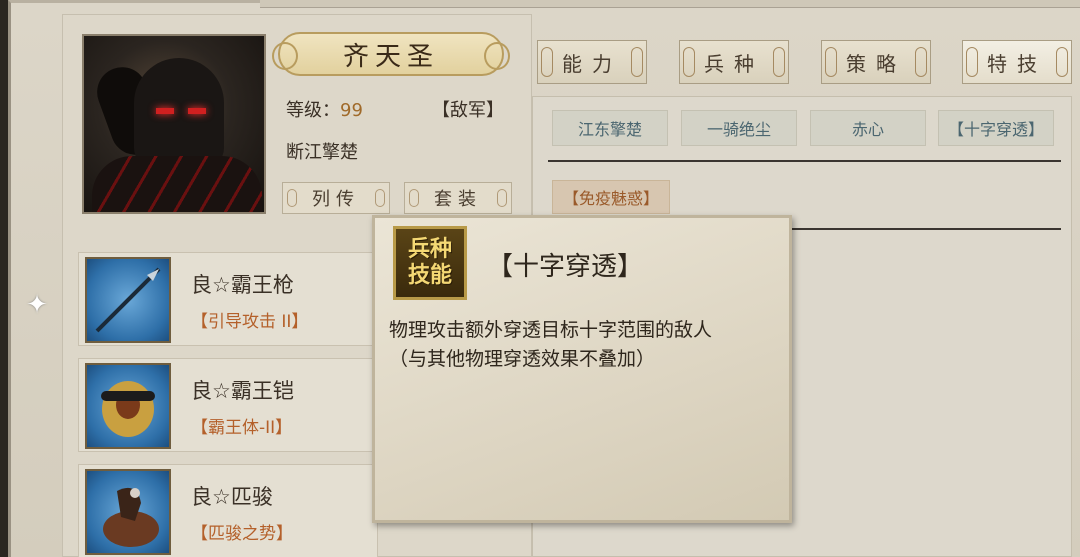  I want to click on equipment-card: 良☆匹骏 【匹骏之势】, so click(228, 510).